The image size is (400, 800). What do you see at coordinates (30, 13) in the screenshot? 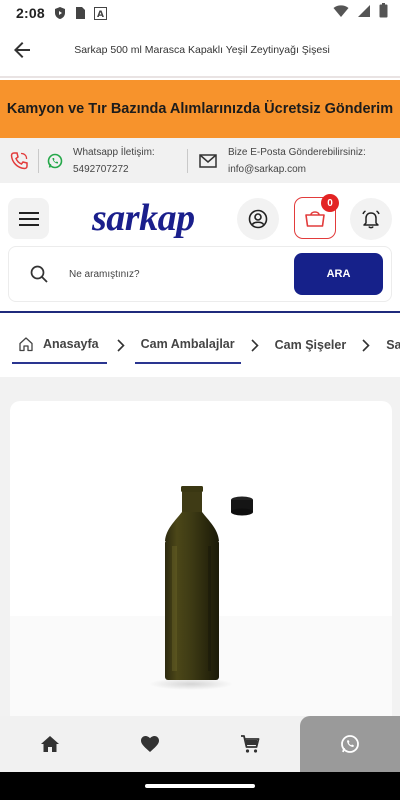
I see `status-time: 2:08` at bounding box center [30, 13].